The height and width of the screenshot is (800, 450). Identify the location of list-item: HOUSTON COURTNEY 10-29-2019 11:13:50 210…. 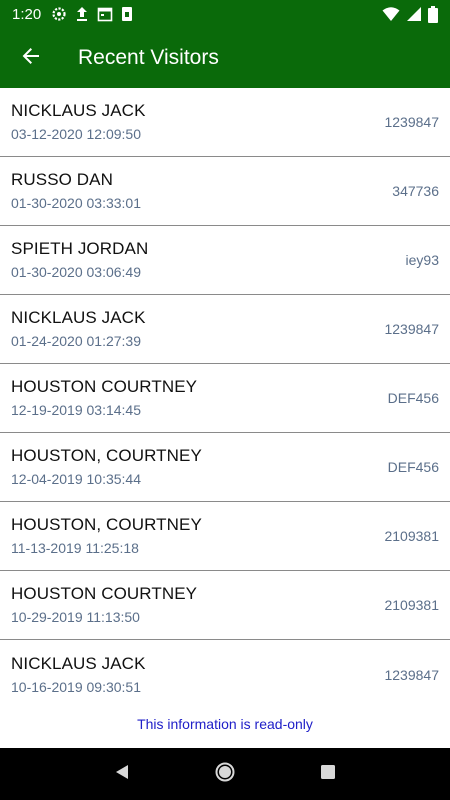
(225, 605).